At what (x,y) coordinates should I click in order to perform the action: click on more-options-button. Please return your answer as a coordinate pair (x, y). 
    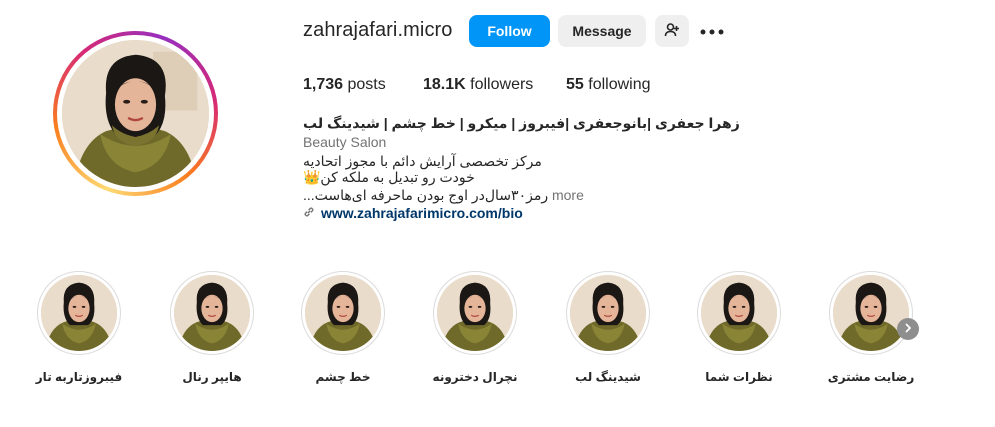
    Looking at the image, I should click on (712, 31).